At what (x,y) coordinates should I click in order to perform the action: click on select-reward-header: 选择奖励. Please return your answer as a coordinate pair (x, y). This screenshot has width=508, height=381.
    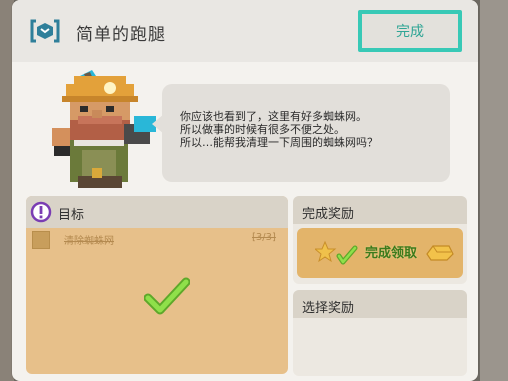
    Looking at the image, I should click on (380, 304).